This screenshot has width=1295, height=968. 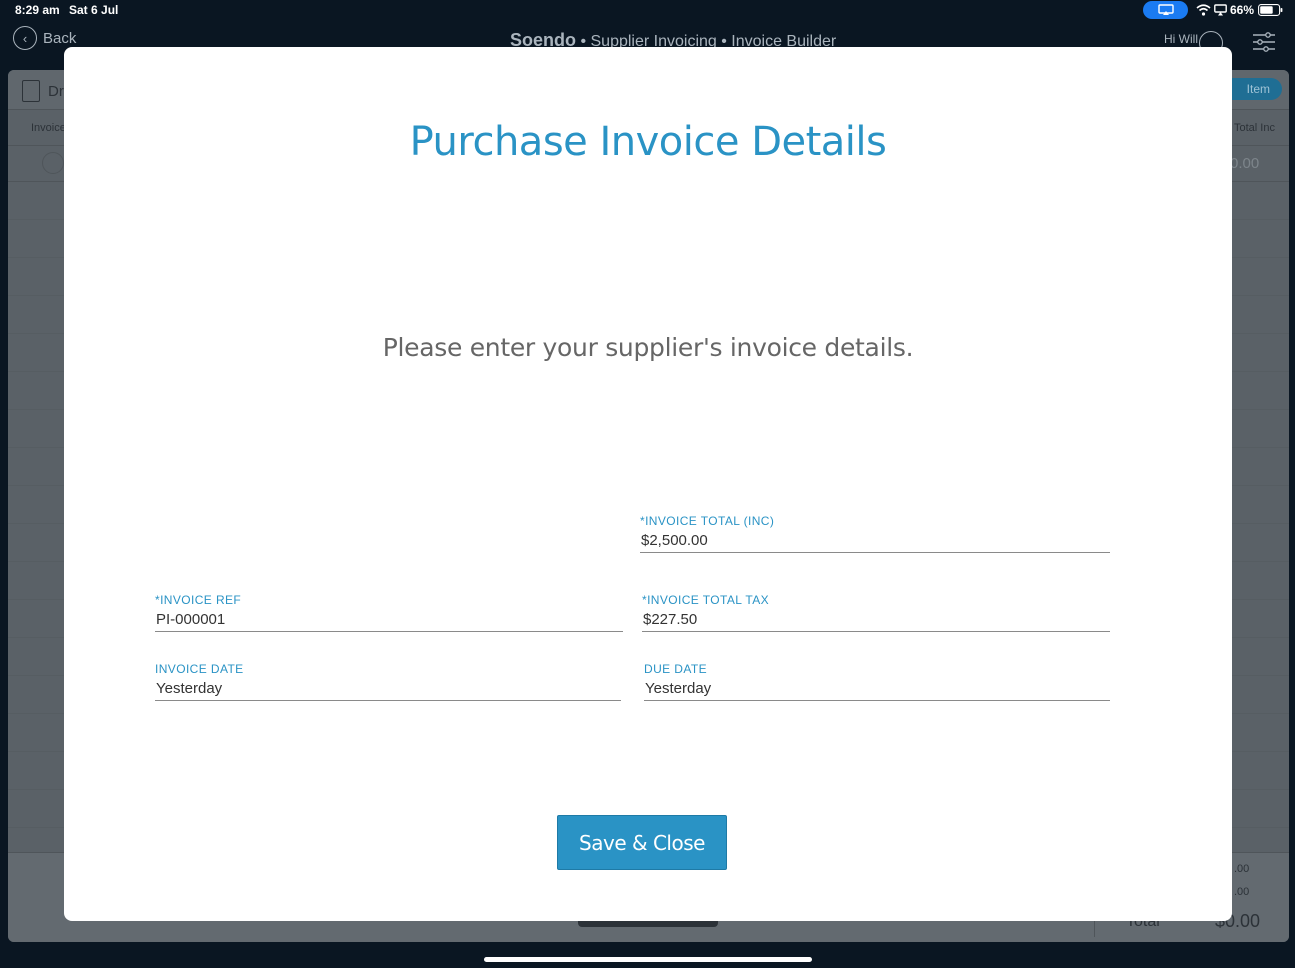 I want to click on user-greeting: Hi Will, so click(x=1181, y=39).